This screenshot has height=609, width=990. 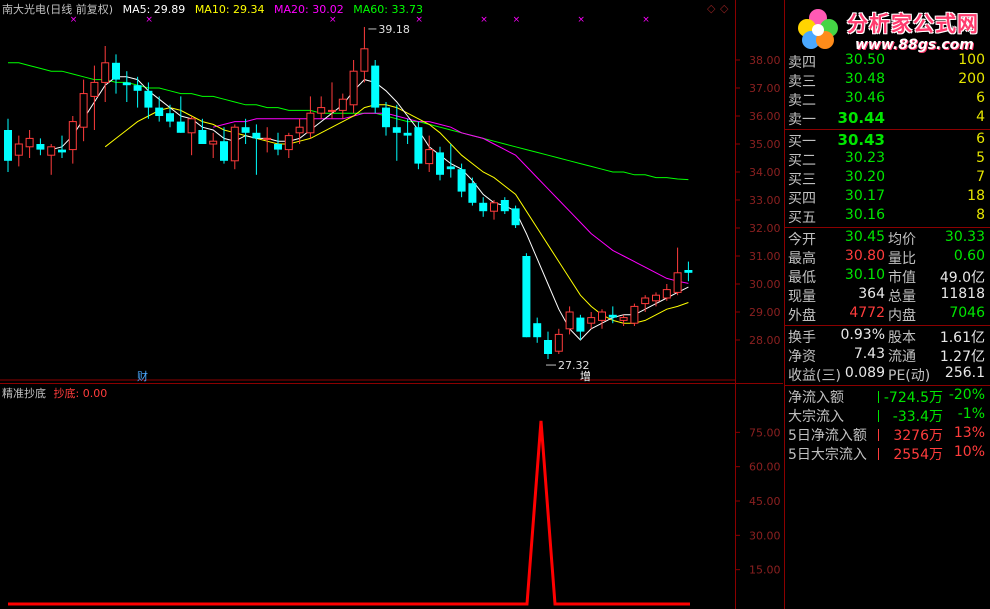 I want to click on stat-row: 今开 30.45 均价 30.33, so click(x=887, y=238).